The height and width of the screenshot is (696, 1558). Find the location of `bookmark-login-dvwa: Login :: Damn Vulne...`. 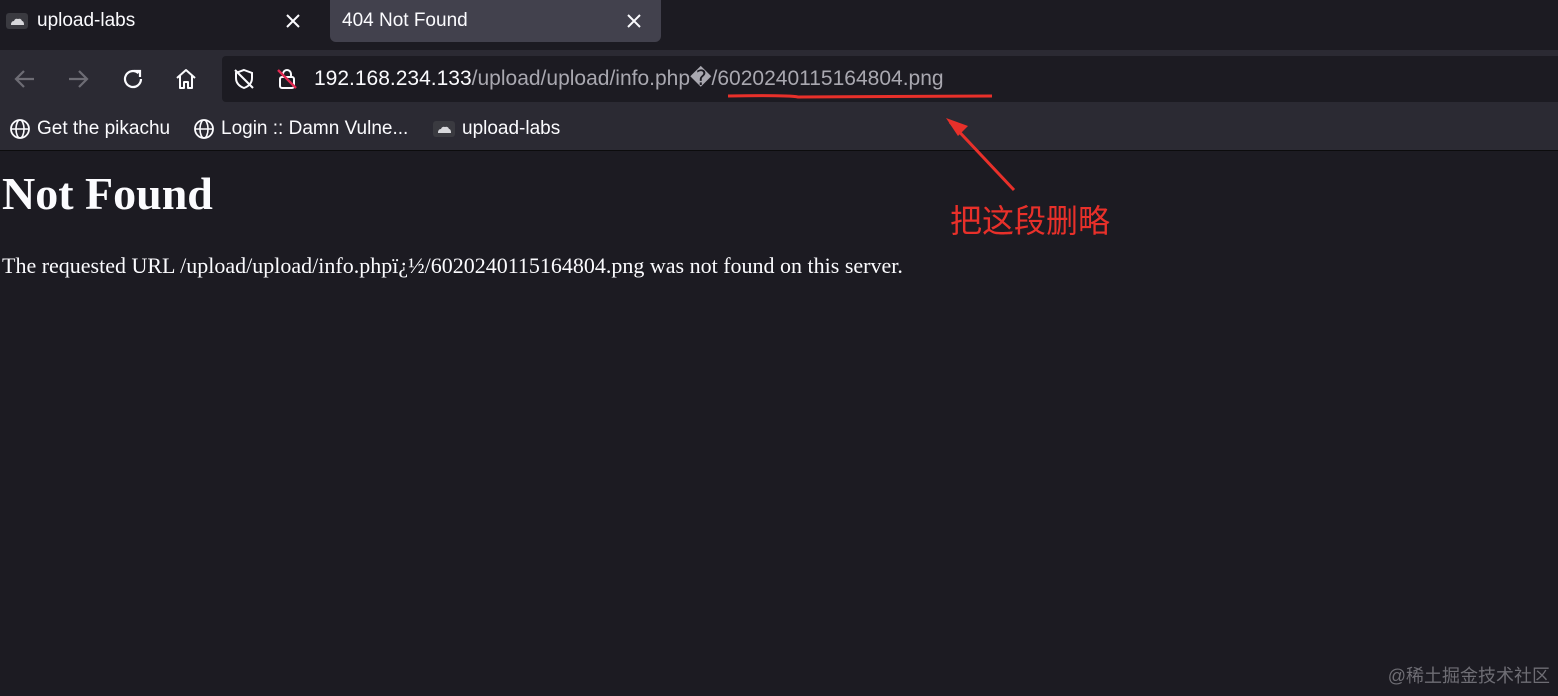

bookmark-login-dvwa: Login :: Damn Vulne... is located at coordinates (300, 129).